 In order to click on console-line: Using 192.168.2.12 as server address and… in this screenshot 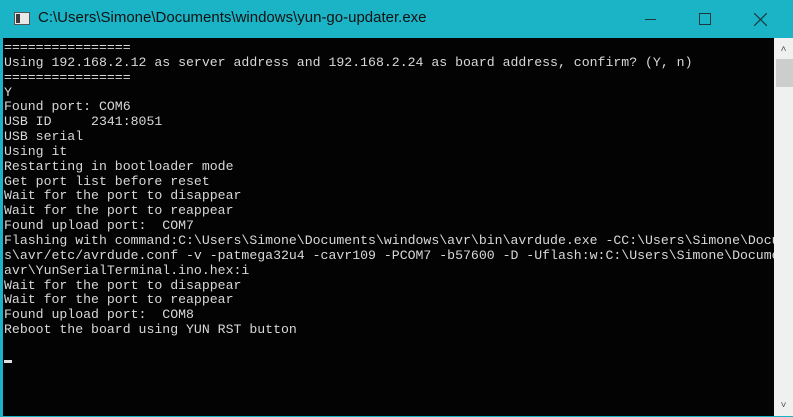, I will do `click(348, 62)`.